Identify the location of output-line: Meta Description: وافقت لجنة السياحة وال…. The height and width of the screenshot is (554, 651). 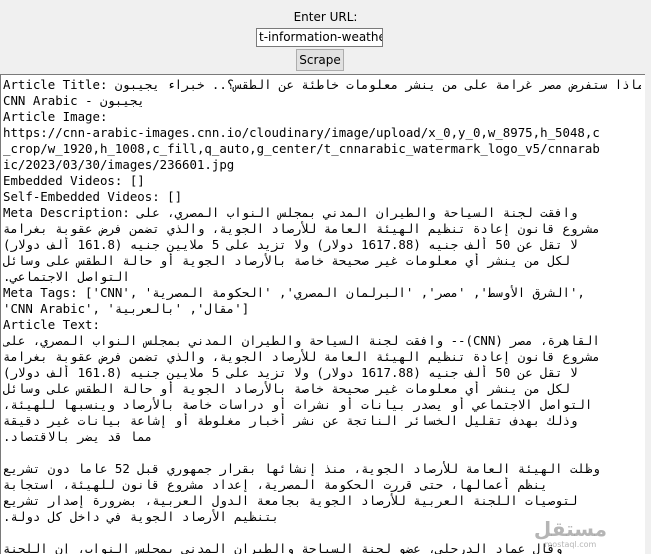
(290, 212).